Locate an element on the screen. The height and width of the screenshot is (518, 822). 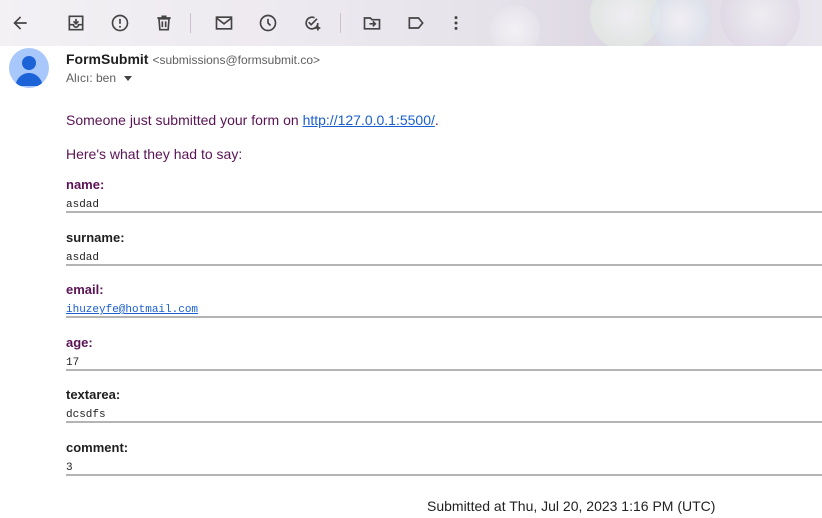
field-value: 3 is located at coordinates (69, 468).